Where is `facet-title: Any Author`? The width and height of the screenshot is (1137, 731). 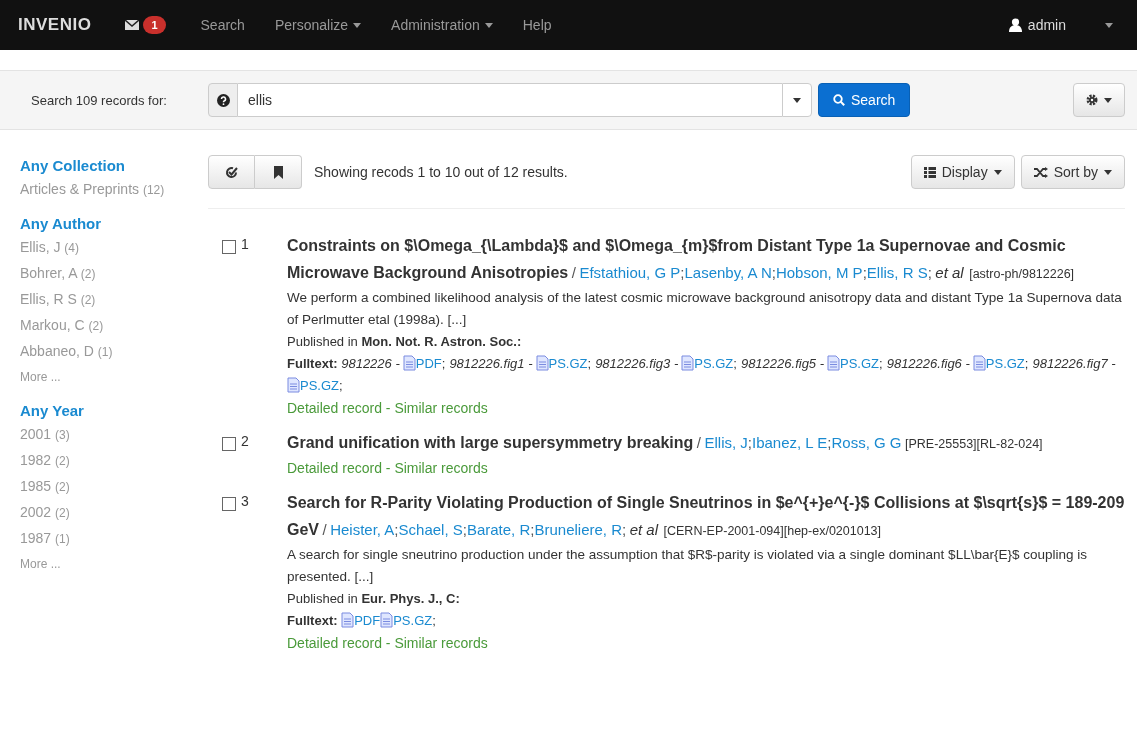
facet-title: Any Author is located at coordinates (61, 224).